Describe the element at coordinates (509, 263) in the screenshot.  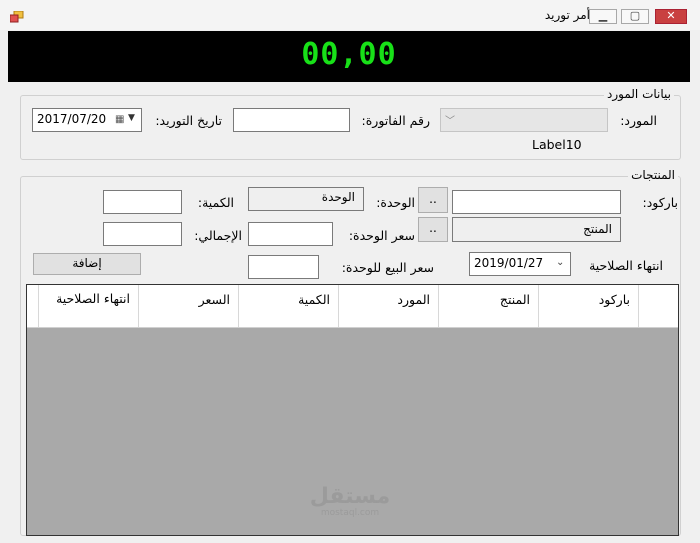
I see `expiry-date-value: 2019/01/27` at that location.